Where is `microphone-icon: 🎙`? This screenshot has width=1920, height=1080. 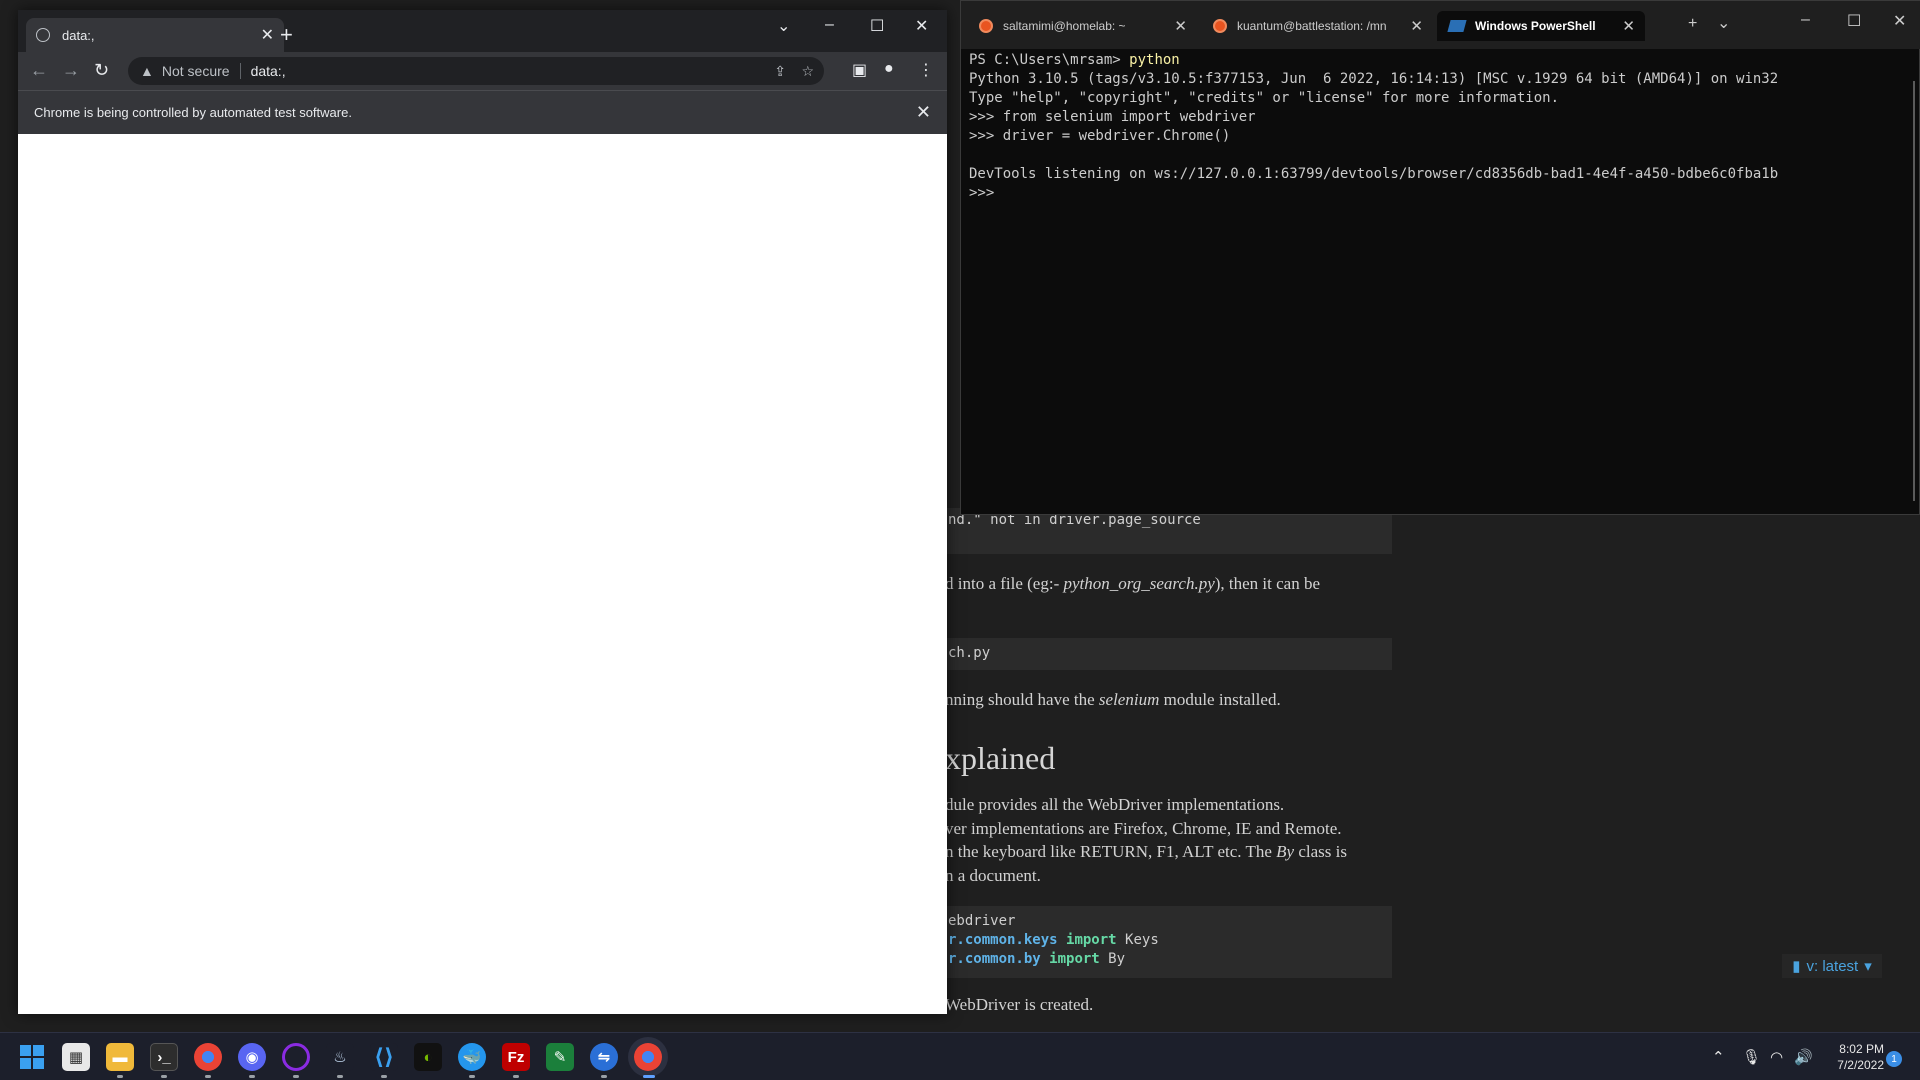 microphone-icon: 🎙 is located at coordinates (1751, 1057).